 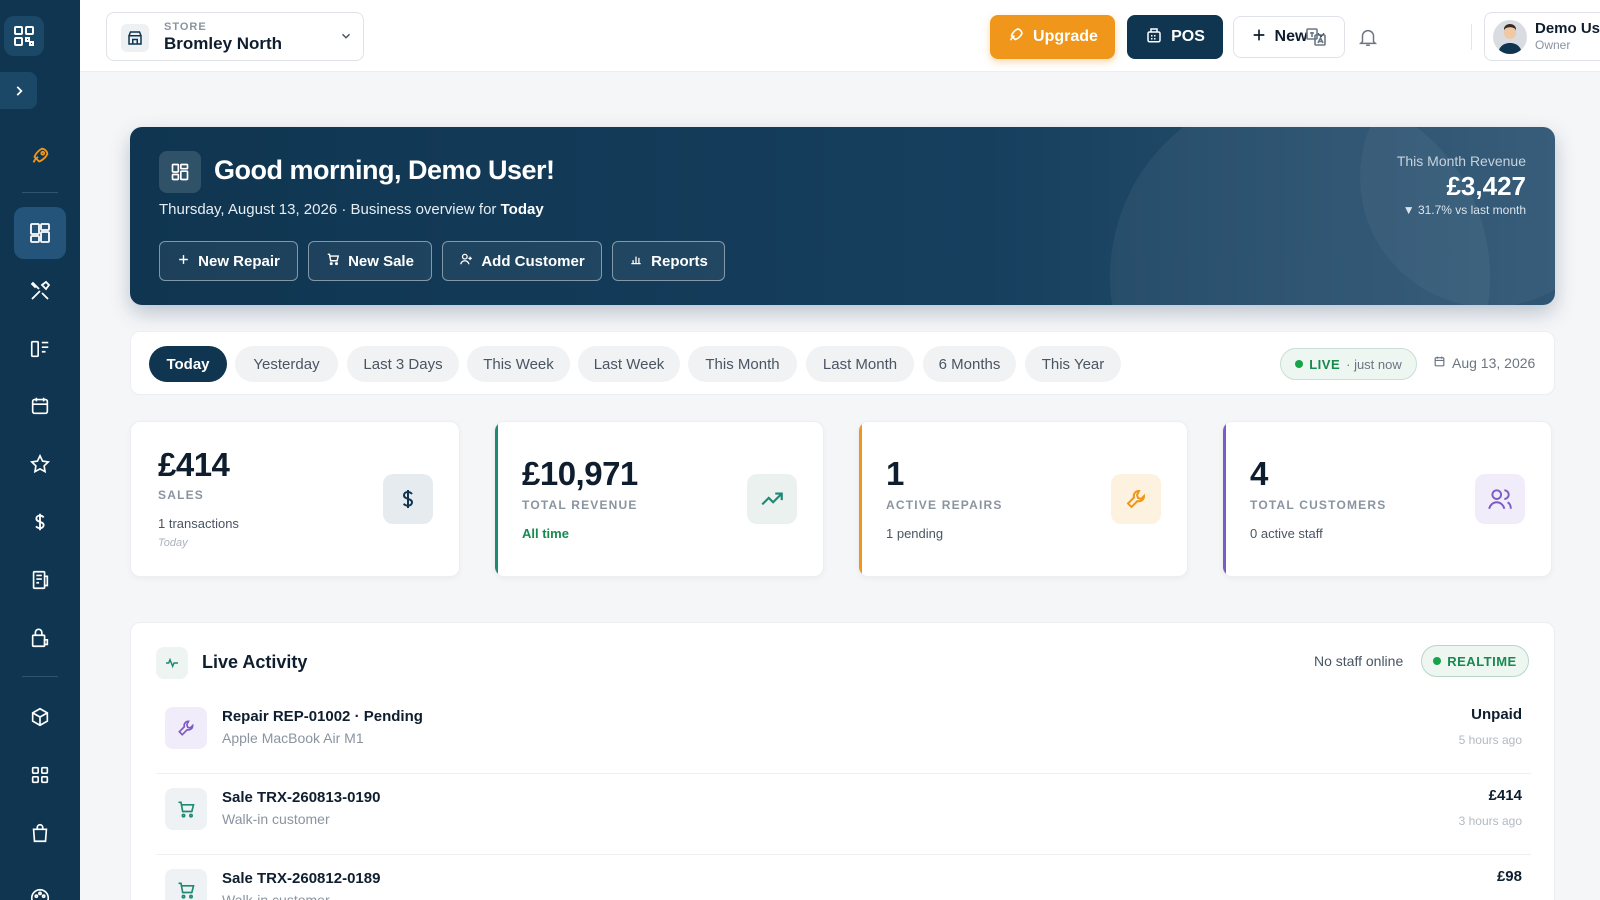 I want to click on revenue-label: TOTAL REVENUE, so click(x=580, y=505).